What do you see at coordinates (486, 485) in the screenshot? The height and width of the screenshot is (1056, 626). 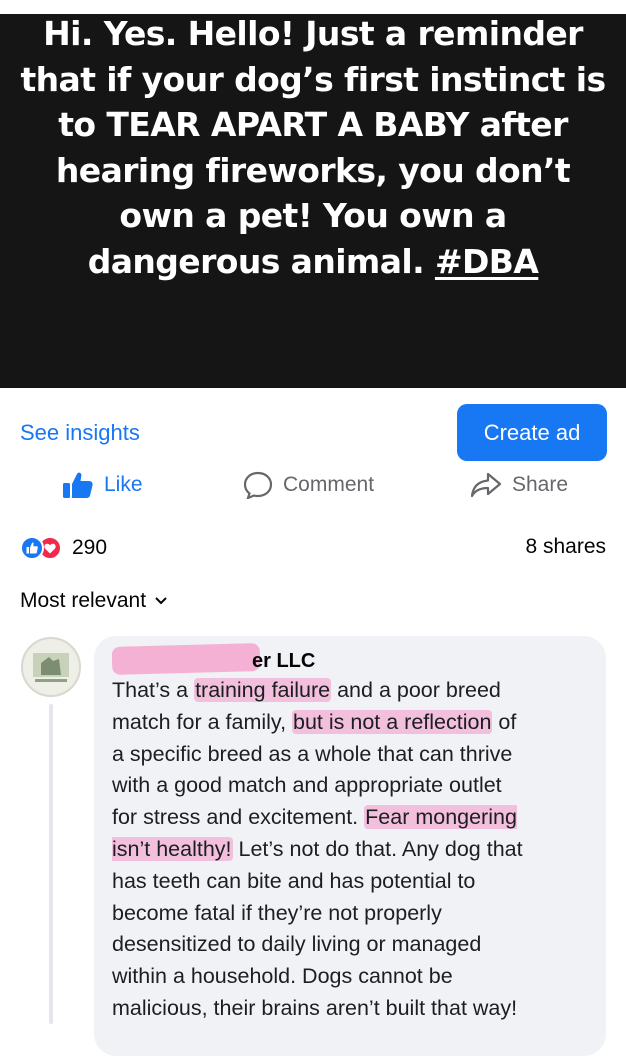 I see `share-arrow-icon` at bounding box center [486, 485].